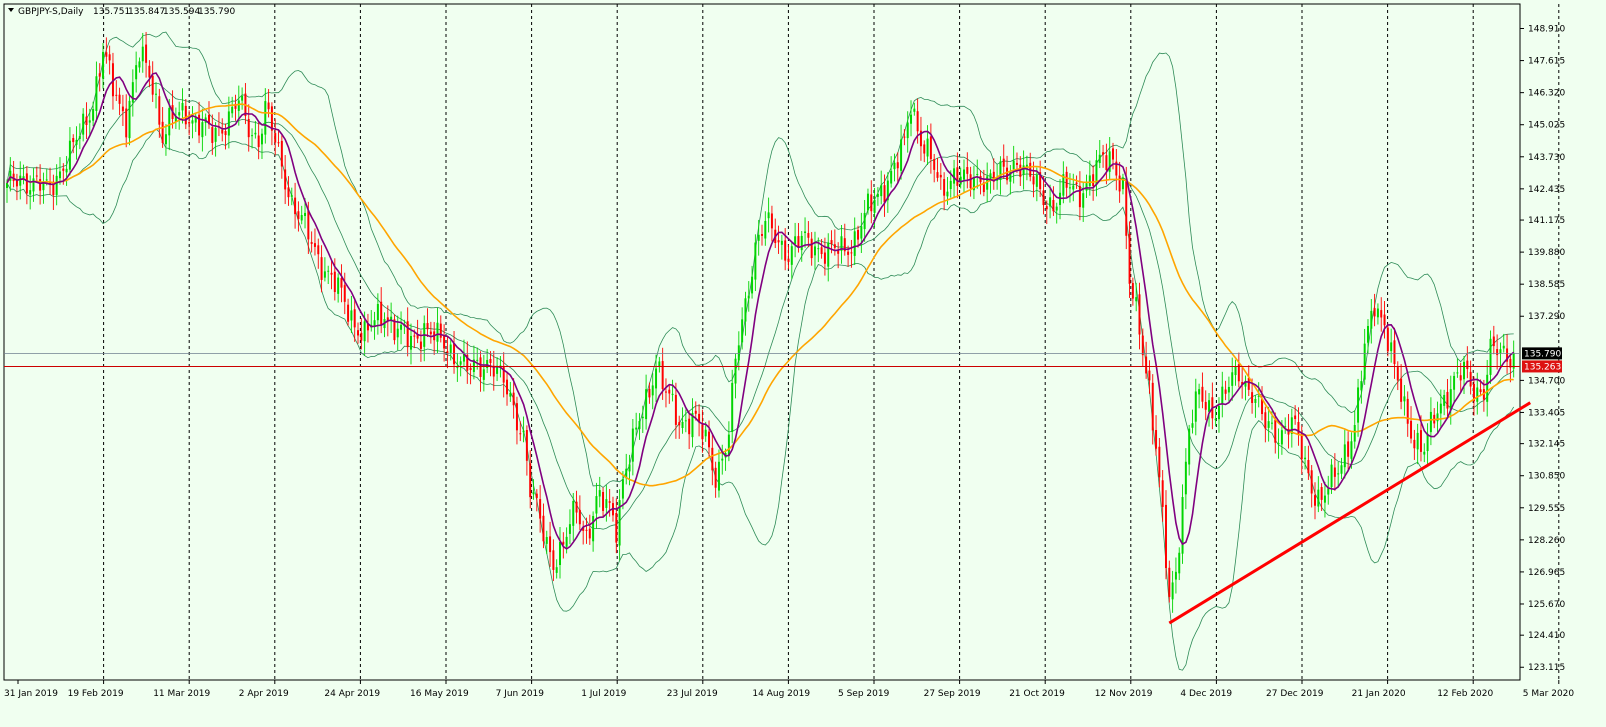 The image size is (1606, 727). I want to click on y-tick-label: 138.585, so click(1546, 285).